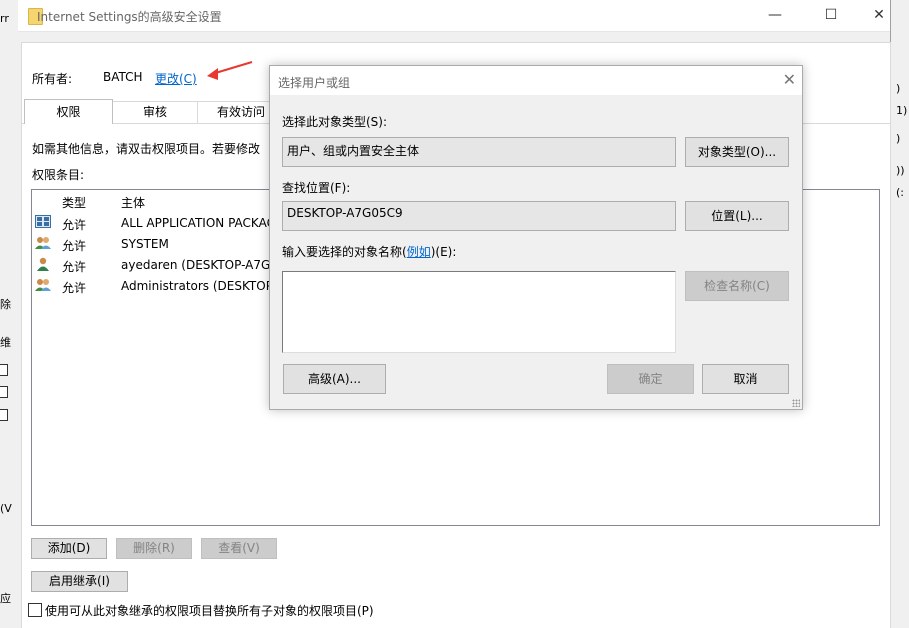 Image resolution: width=909 pixels, height=628 pixels. What do you see at coordinates (176, 78) in the screenshot?
I see `change-owner-link: 更改(C)` at bounding box center [176, 78].